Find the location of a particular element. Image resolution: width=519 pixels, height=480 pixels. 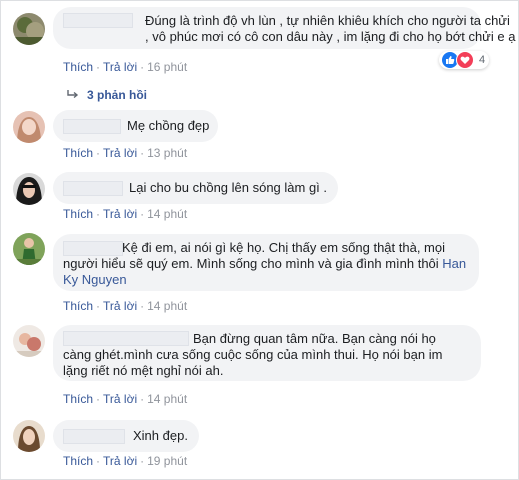

view-replies-link: 3 phản hồi is located at coordinates (107, 95).